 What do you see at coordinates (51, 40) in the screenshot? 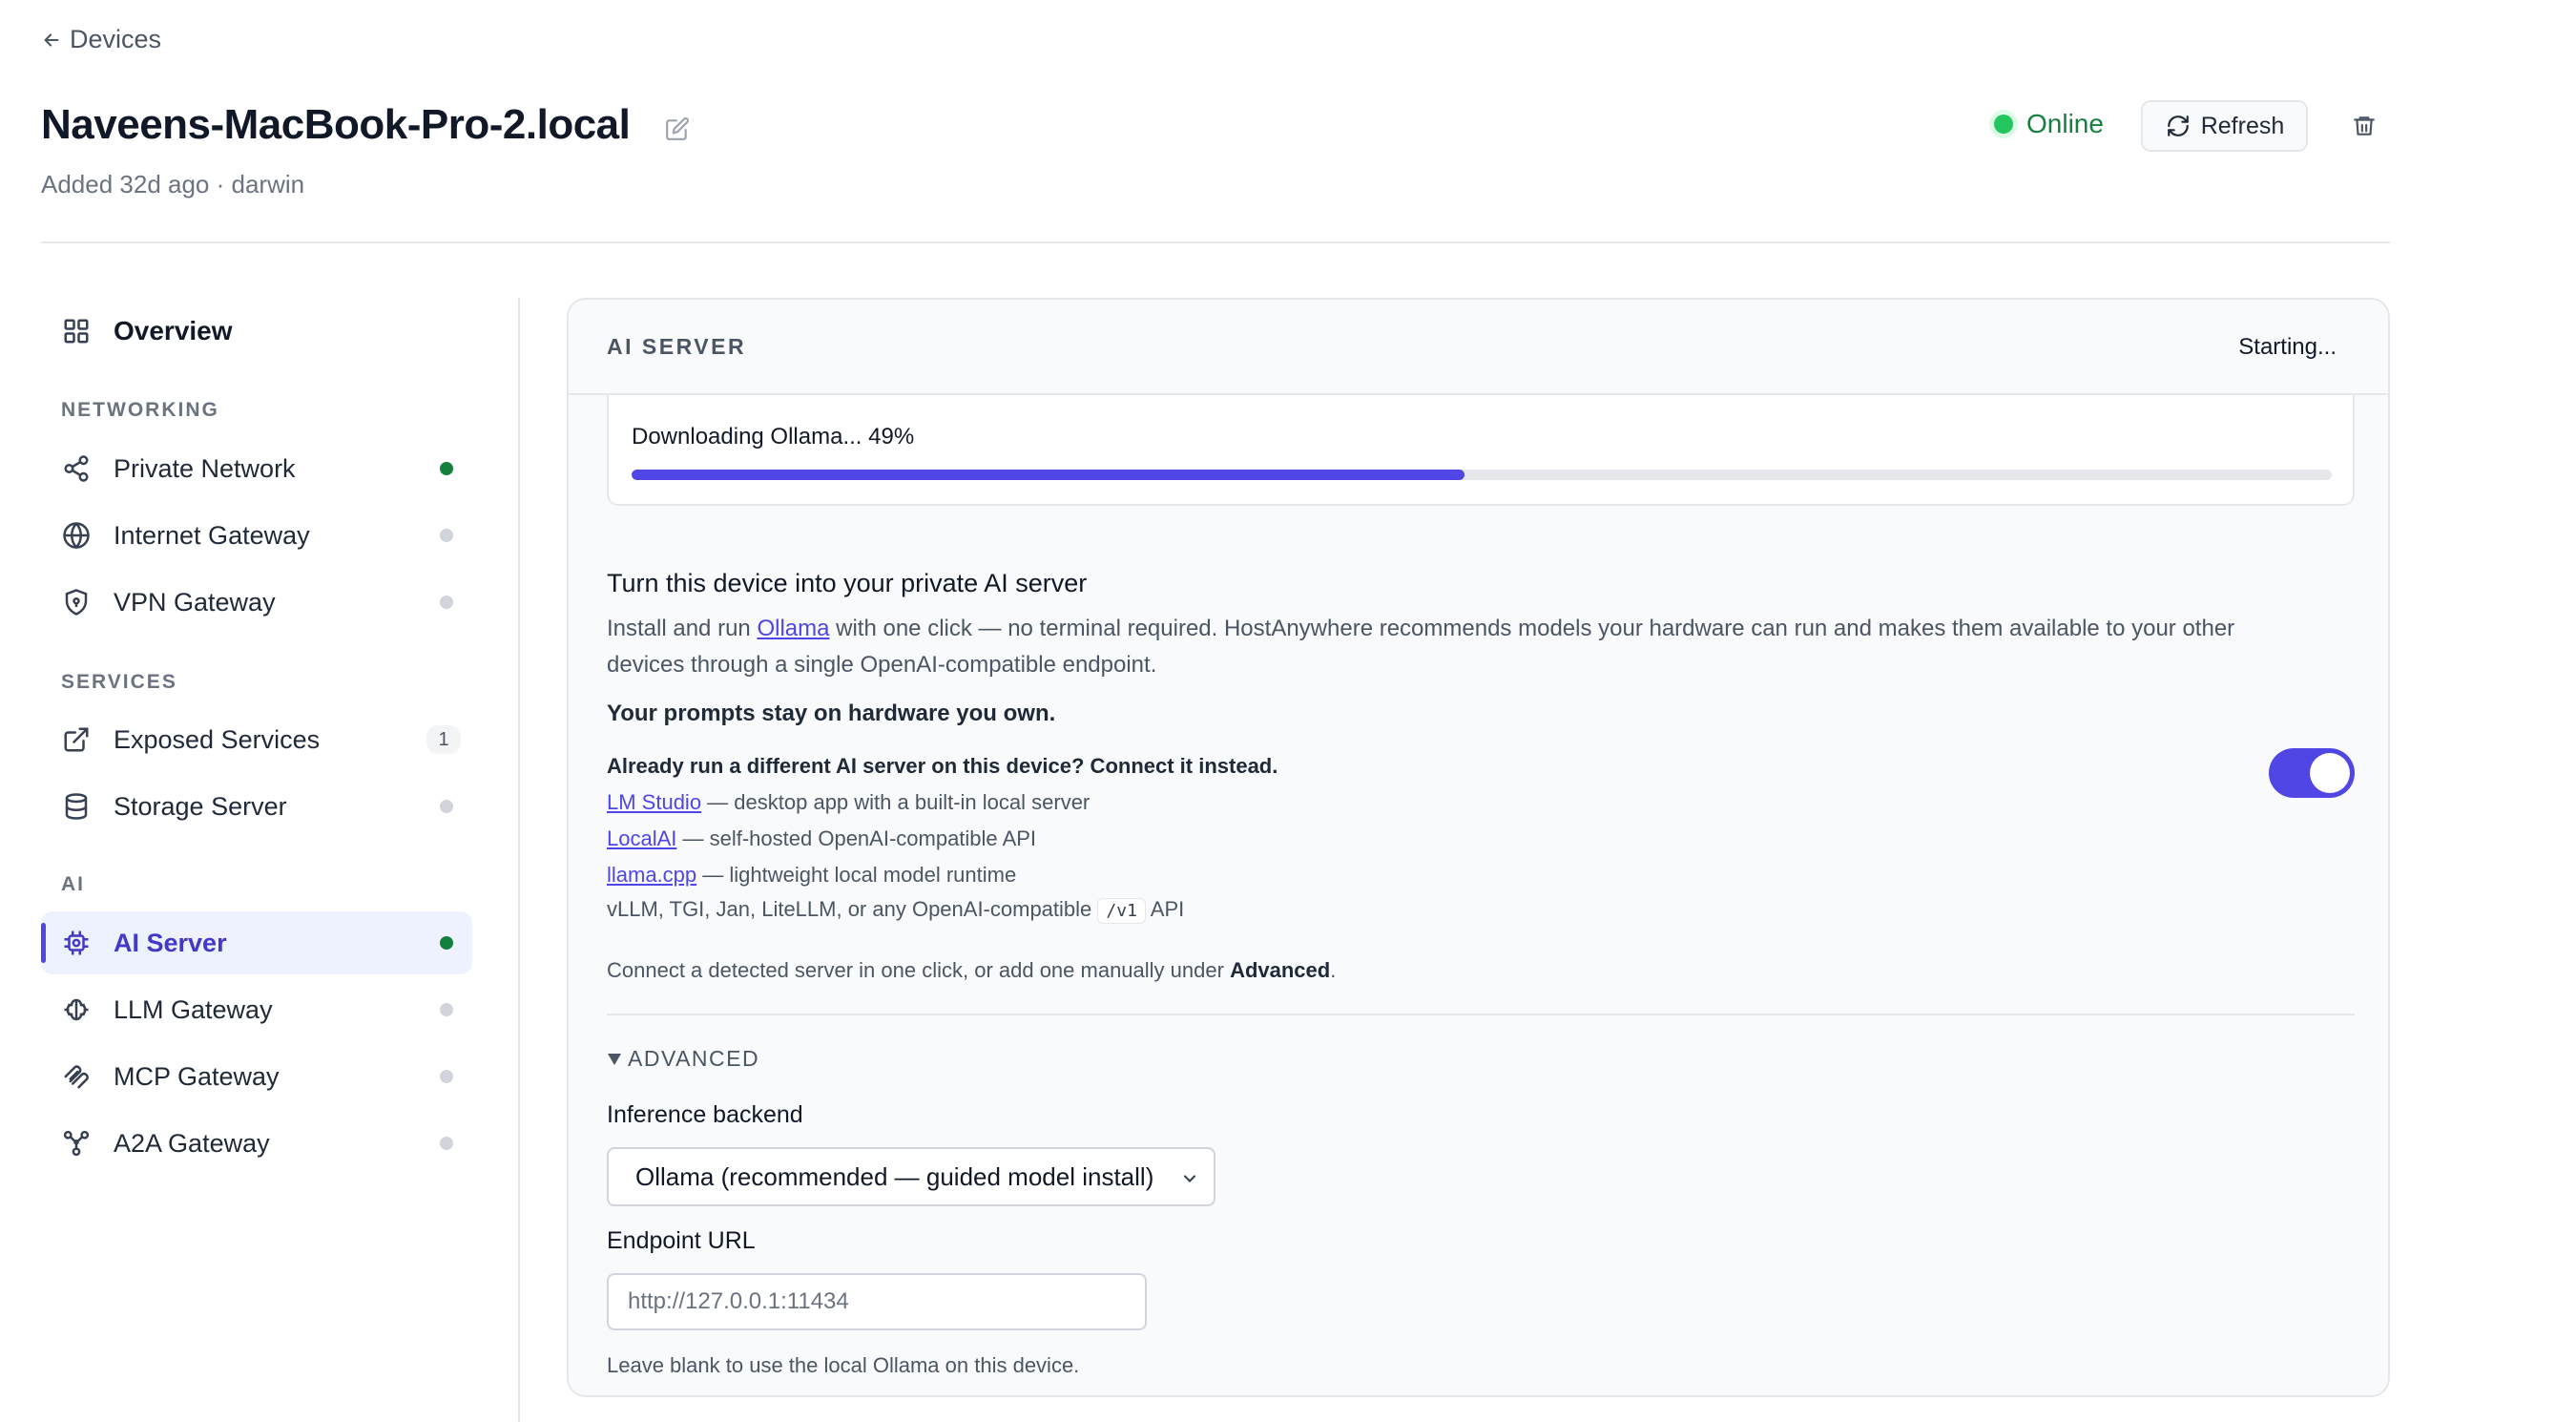
I see `arrow-left-icon` at bounding box center [51, 40].